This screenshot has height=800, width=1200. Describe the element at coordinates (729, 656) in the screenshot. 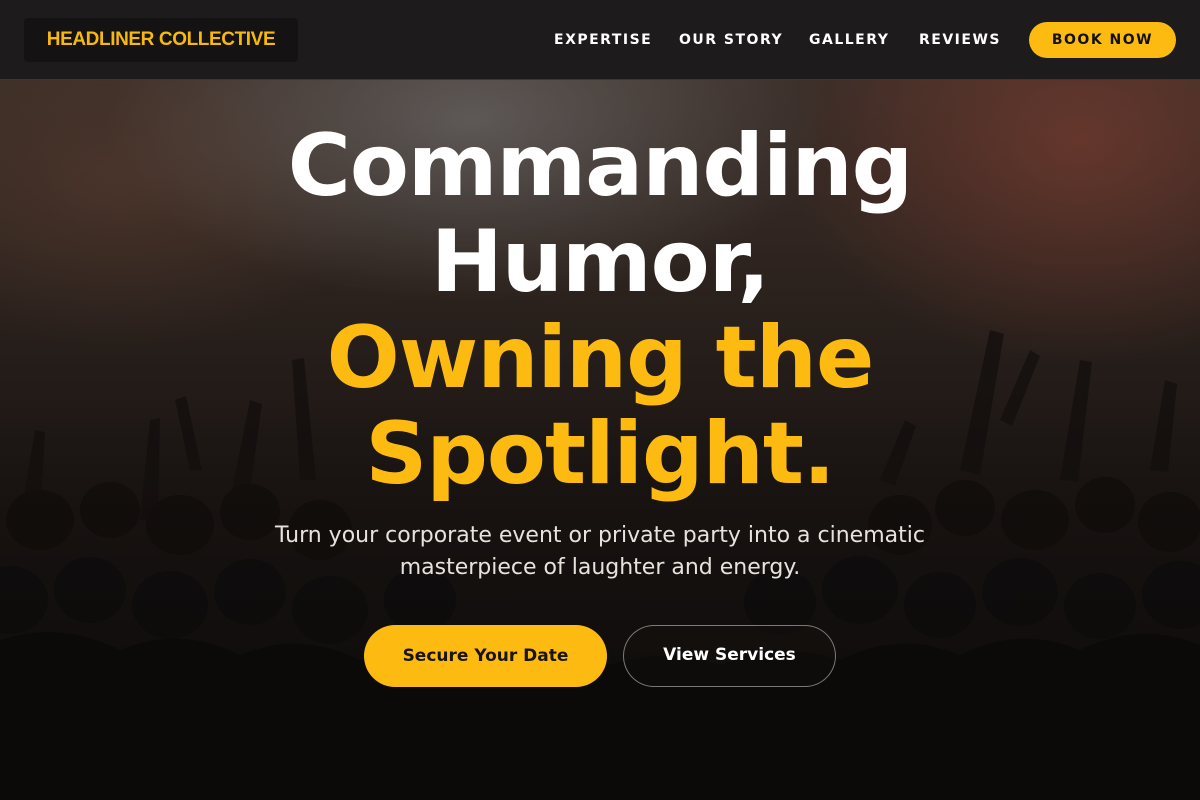

I see `view-services-button: View Services` at that location.